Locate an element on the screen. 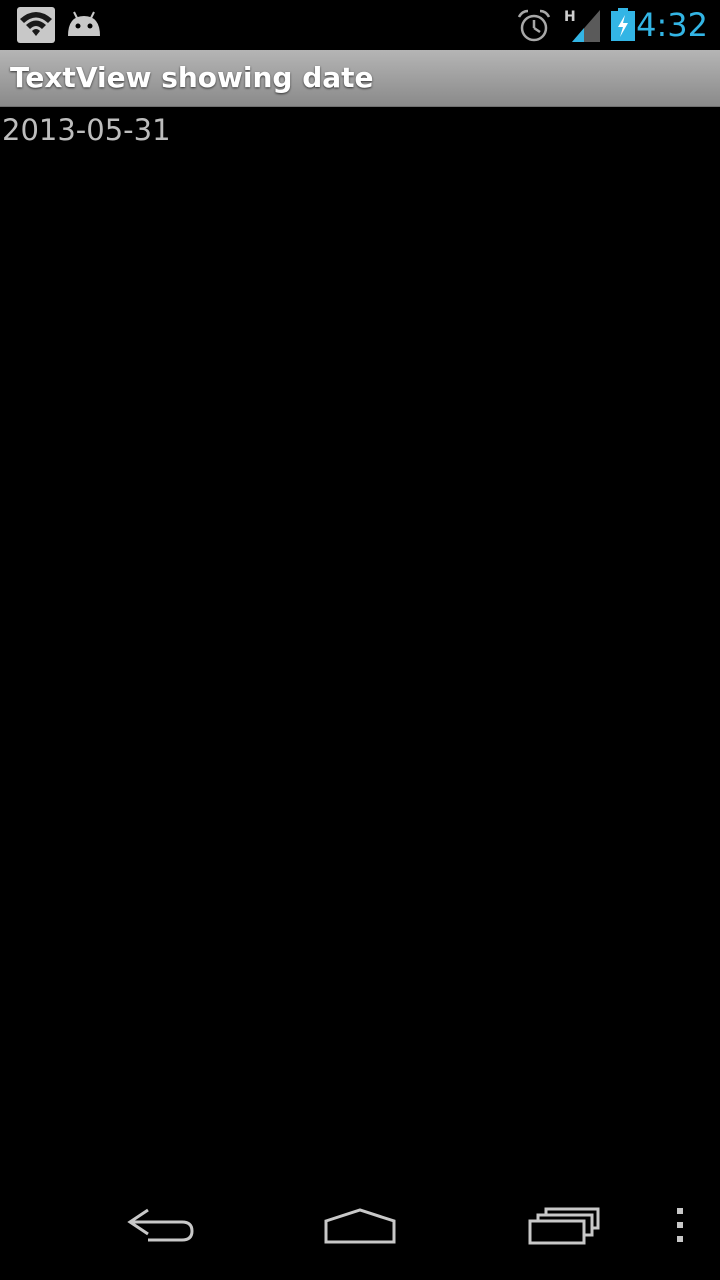 This screenshot has height=1280, width=720. network-type-label: H is located at coordinates (570, 17).